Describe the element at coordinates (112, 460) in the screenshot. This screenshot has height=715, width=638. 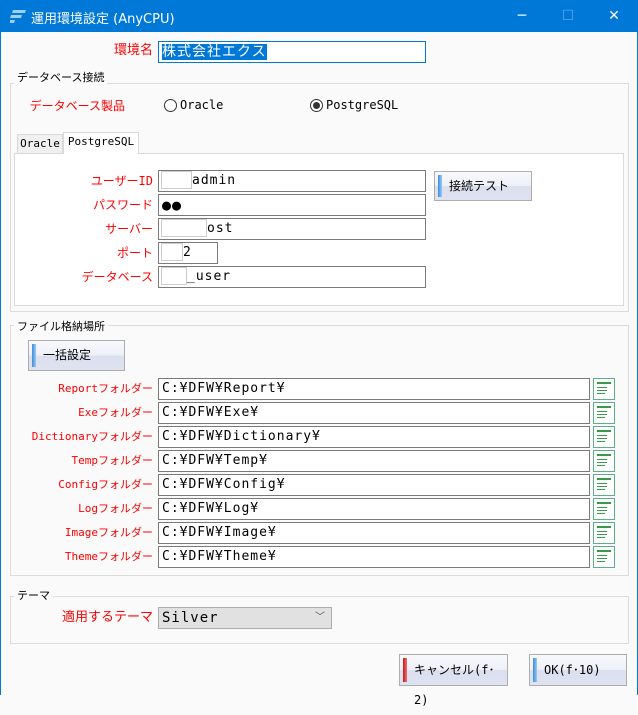
I see `folder-label: Tempフォルダー` at that location.